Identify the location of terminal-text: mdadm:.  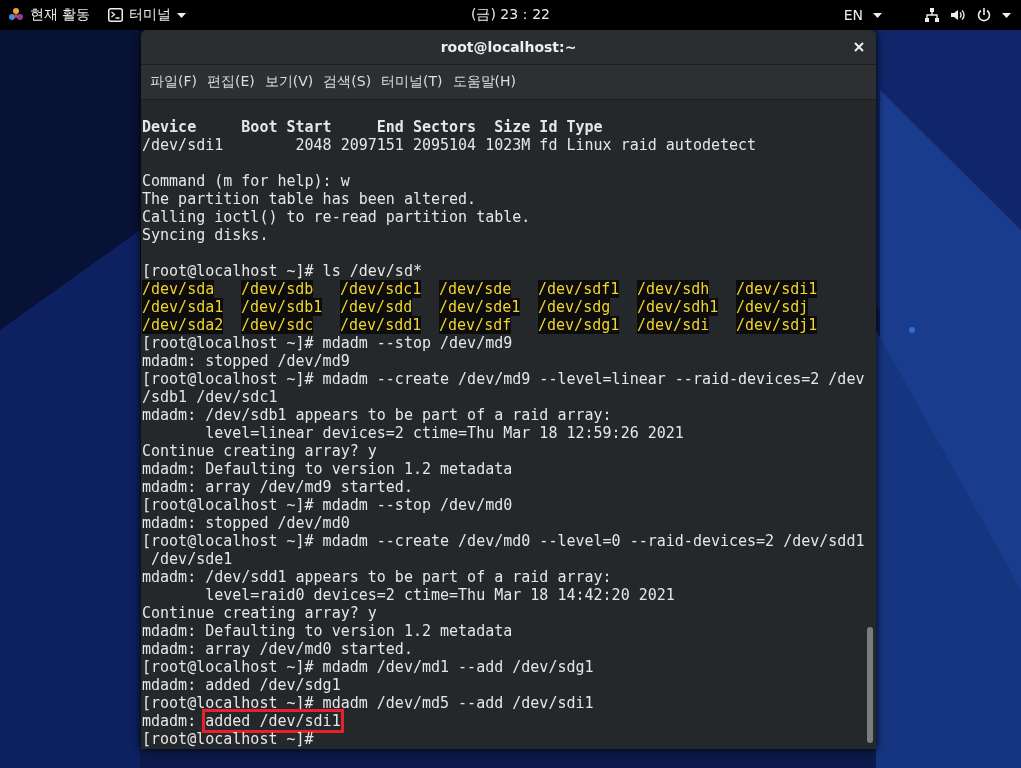
(170, 721).